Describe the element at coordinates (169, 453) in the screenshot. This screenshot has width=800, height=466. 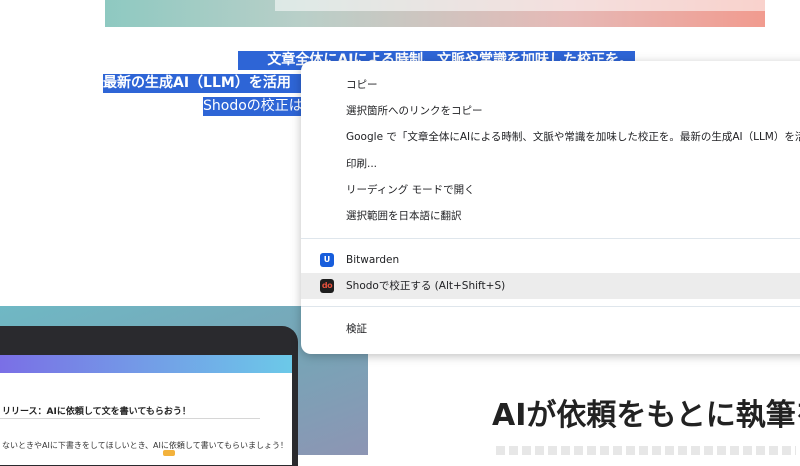
I see `illustration-highlight` at that location.